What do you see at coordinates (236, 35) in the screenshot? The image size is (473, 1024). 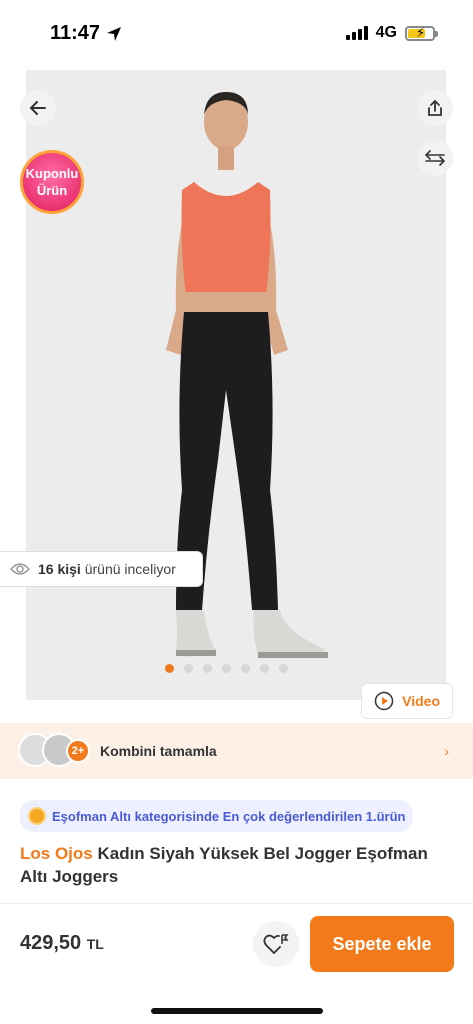 I see `status-bar: 11:47 4G ⚡` at bounding box center [236, 35].